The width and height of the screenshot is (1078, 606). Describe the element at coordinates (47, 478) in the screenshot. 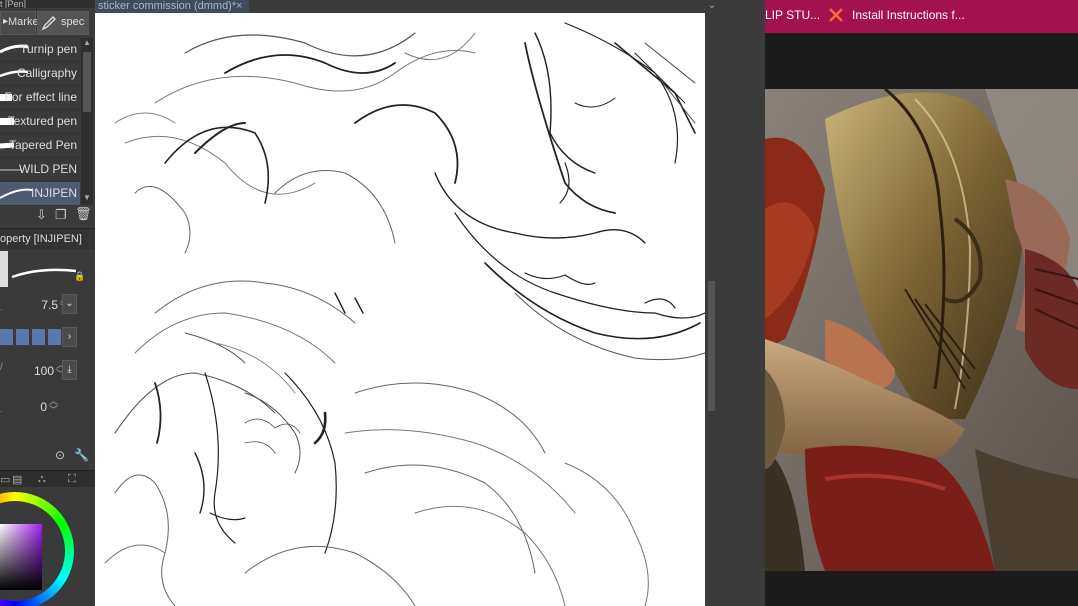

I see `color-panel-tabs: ▭ ▤ ⛬ ⛶` at that location.